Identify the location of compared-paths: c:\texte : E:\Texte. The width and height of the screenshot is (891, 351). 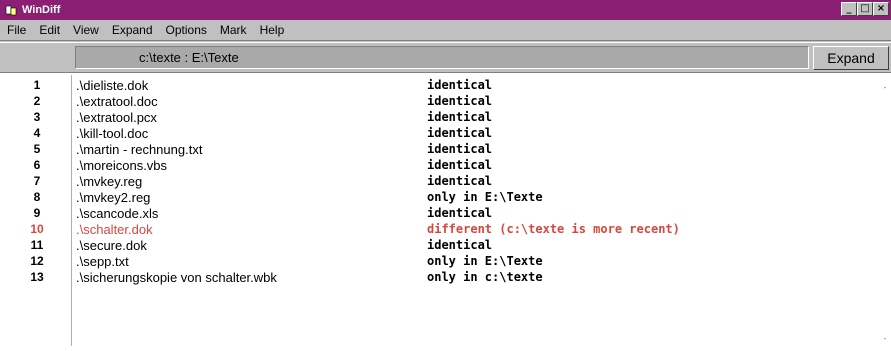
(442, 57).